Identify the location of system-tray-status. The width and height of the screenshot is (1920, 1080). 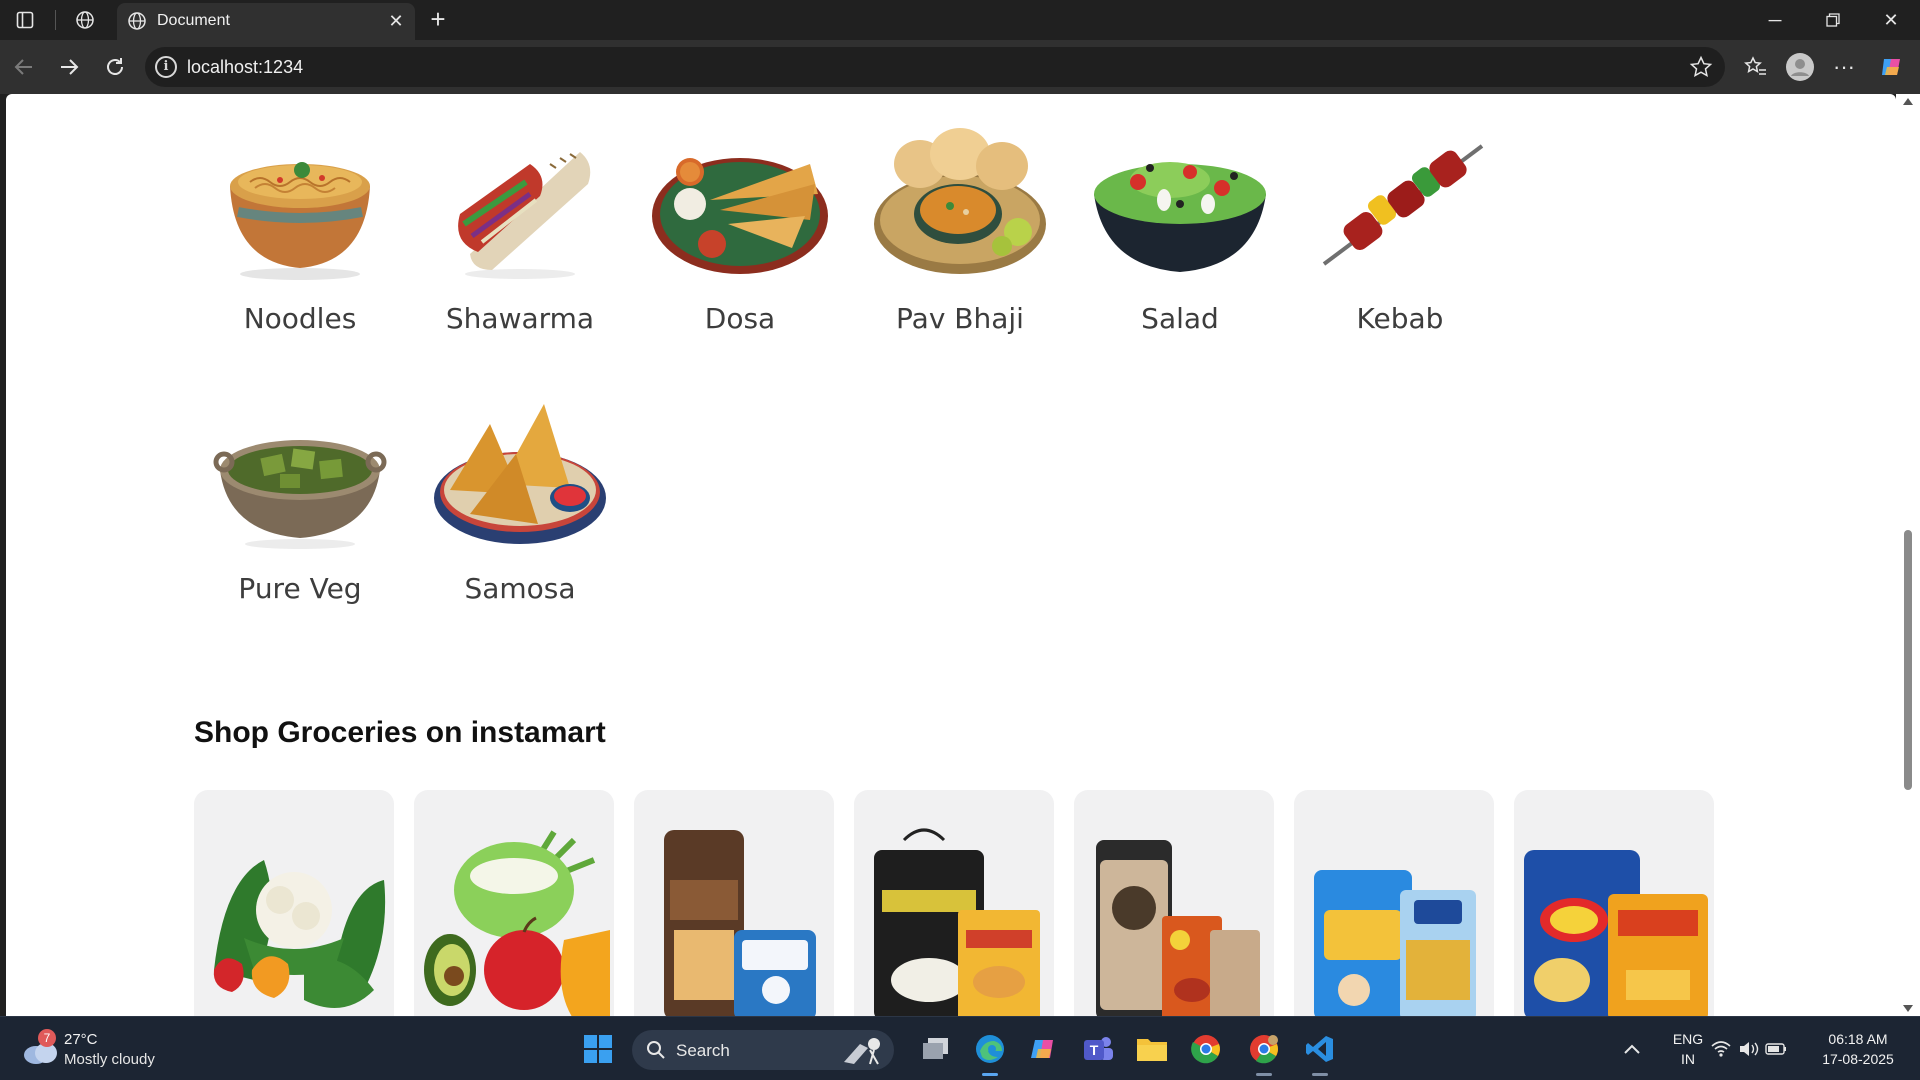
(1750, 1049).